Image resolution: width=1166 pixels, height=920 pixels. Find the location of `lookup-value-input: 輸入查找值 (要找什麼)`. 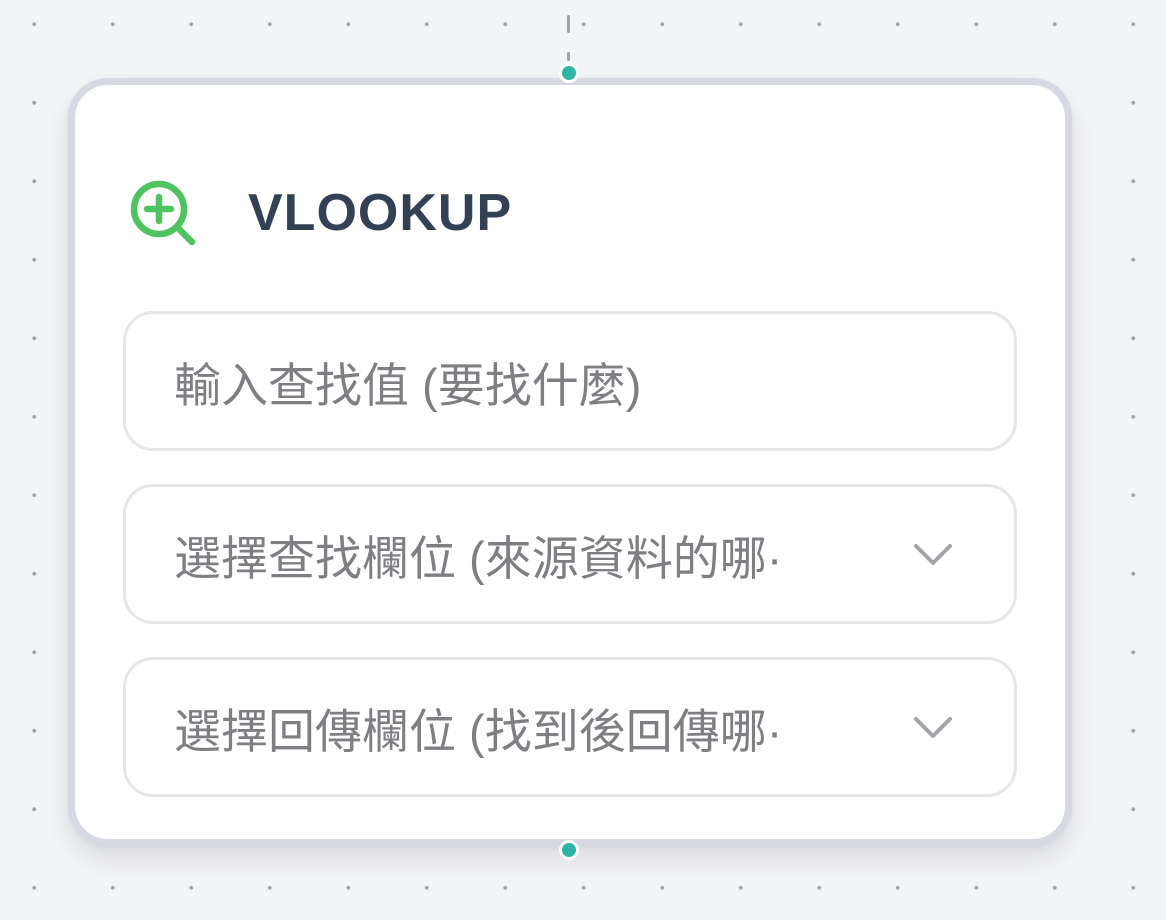

lookup-value-input: 輸入查找值 (要找什麼) is located at coordinates (570, 381).